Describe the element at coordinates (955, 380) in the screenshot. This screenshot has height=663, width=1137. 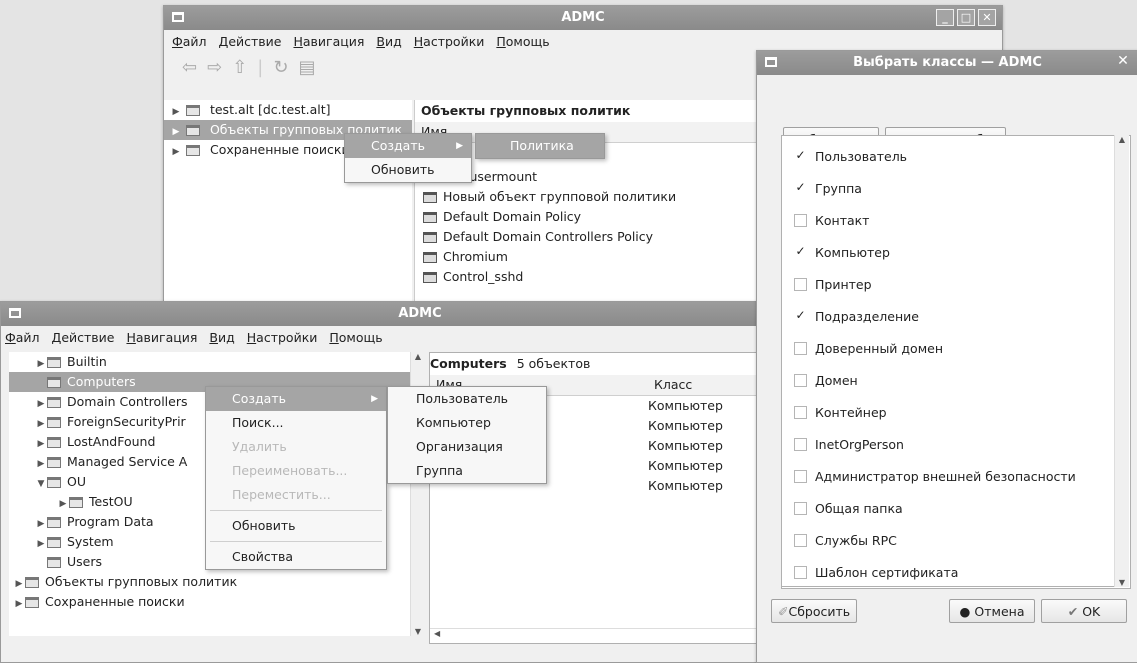
I see `class-option: Домен` at that location.